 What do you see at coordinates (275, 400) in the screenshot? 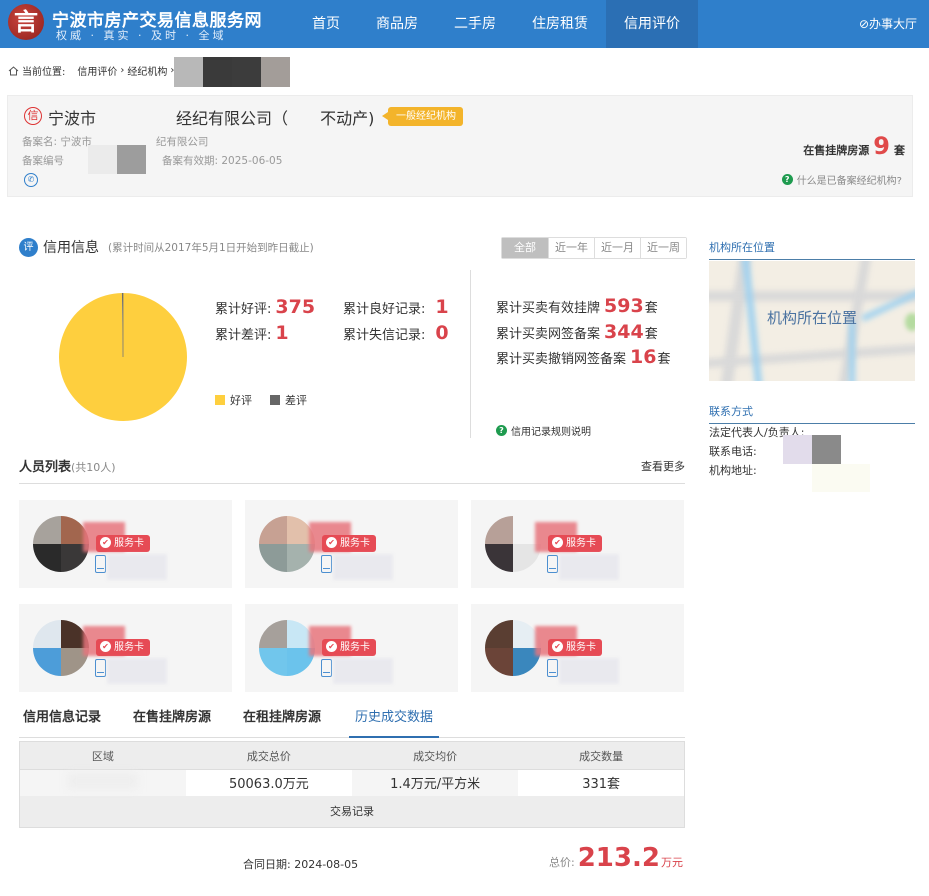
I see `legend-swatch-bad` at bounding box center [275, 400].